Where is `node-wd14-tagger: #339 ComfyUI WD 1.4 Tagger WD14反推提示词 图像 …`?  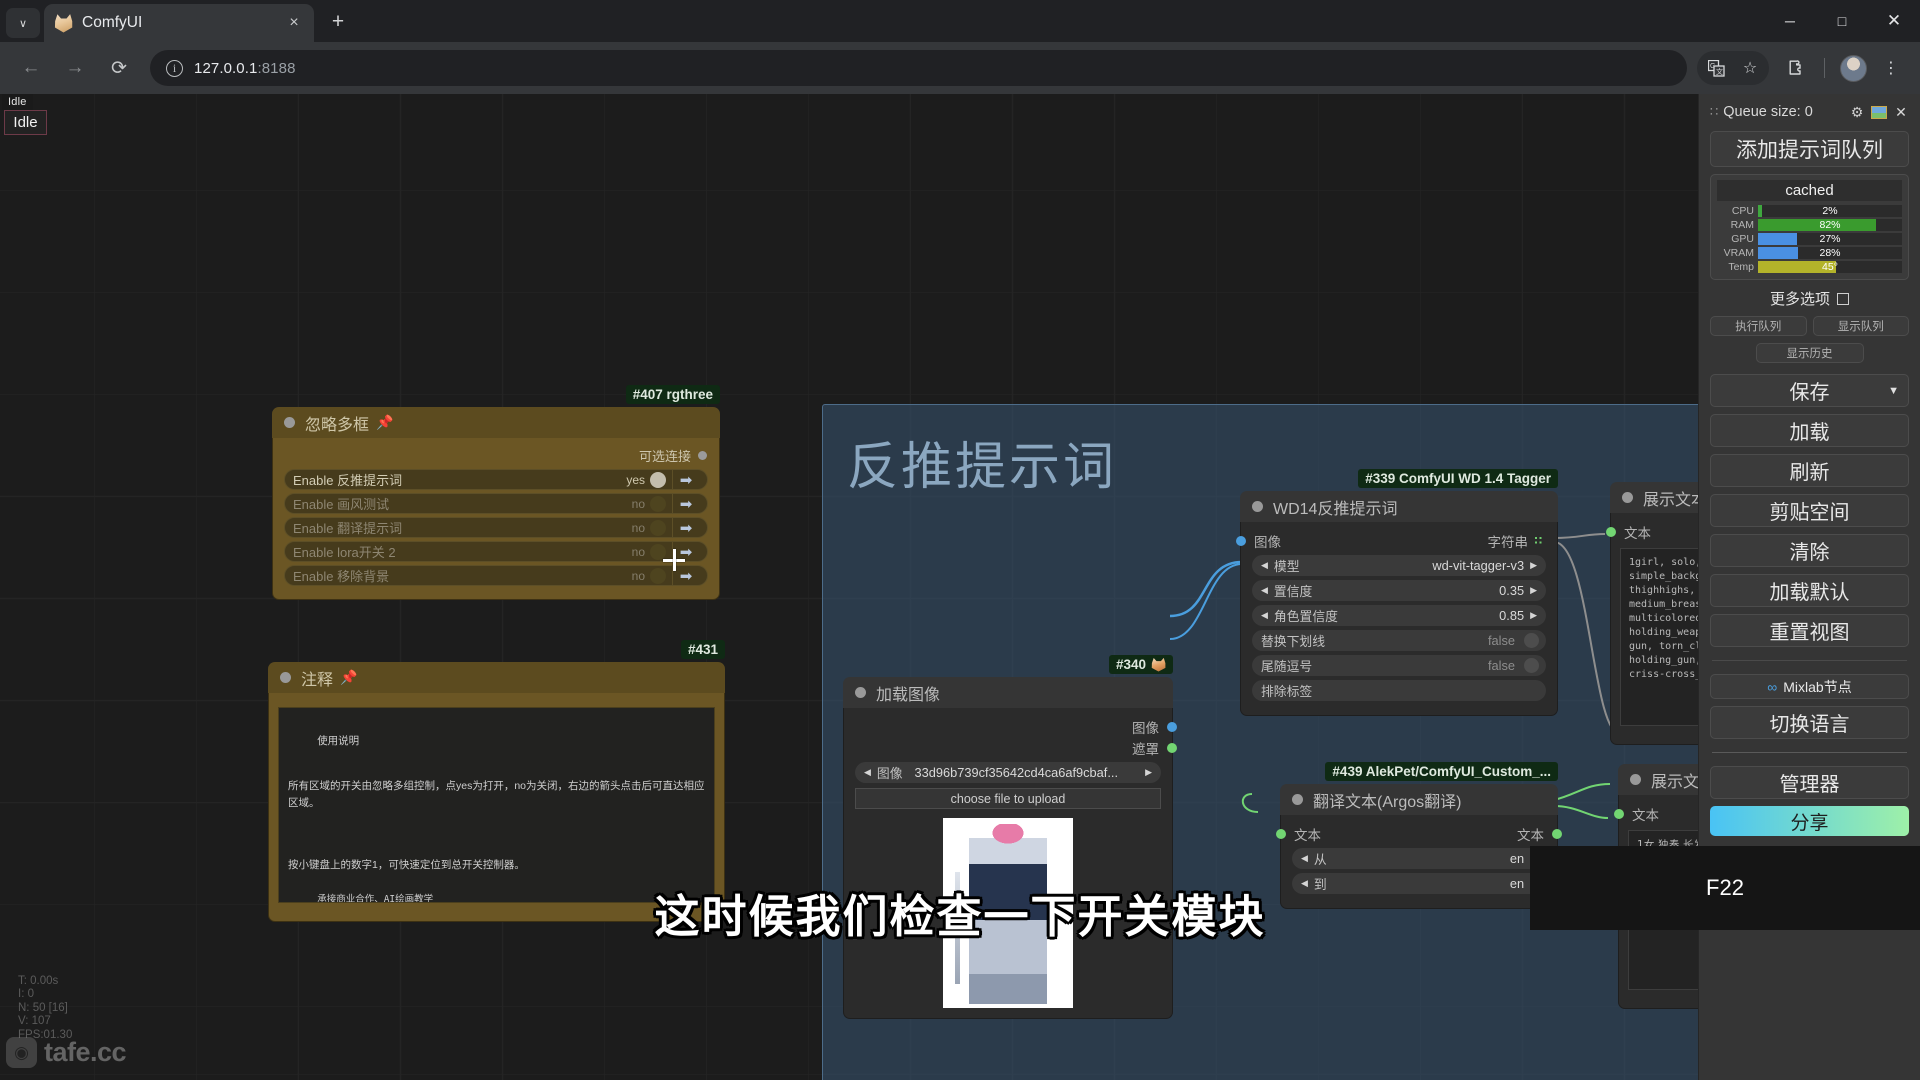 node-wd14-tagger: #339 ComfyUI WD 1.4 Tagger WD14反推提示词 图像 … is located at coordinates (1397, 592).